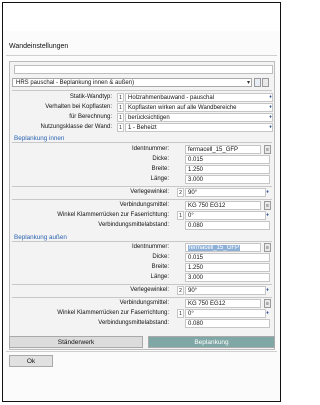 The width and height of the screenshot is (320, 405). I want to click on outer-dicke-label: Dicke:, so click(160, 257).